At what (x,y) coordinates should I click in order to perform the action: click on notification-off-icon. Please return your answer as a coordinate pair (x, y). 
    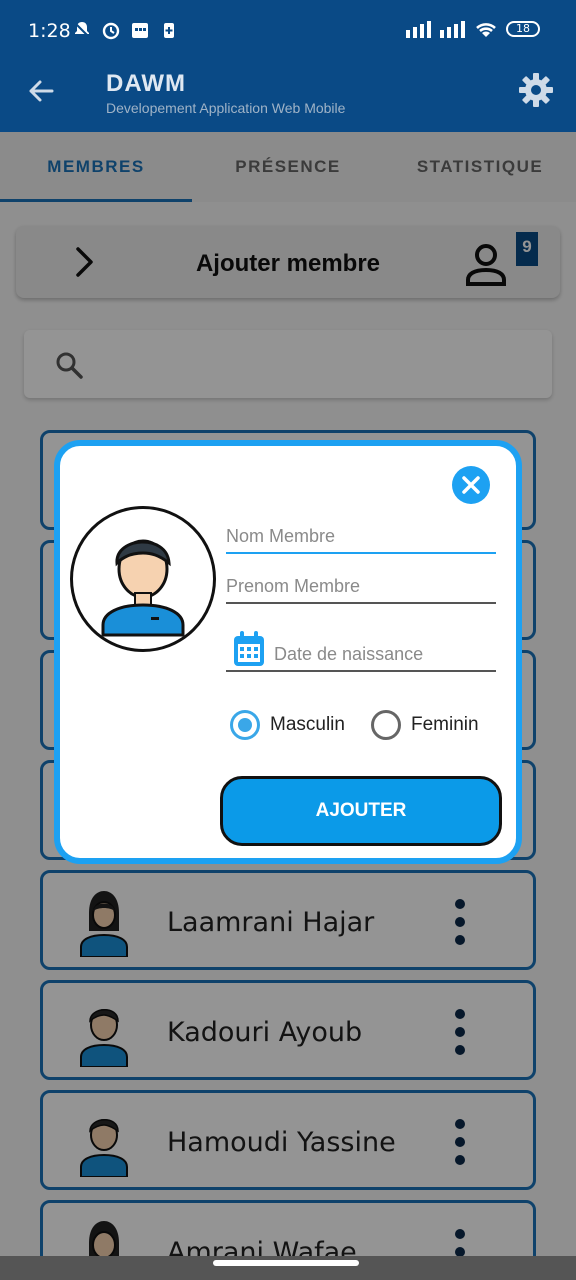
    Looking at the image, I should click on (82, 30).